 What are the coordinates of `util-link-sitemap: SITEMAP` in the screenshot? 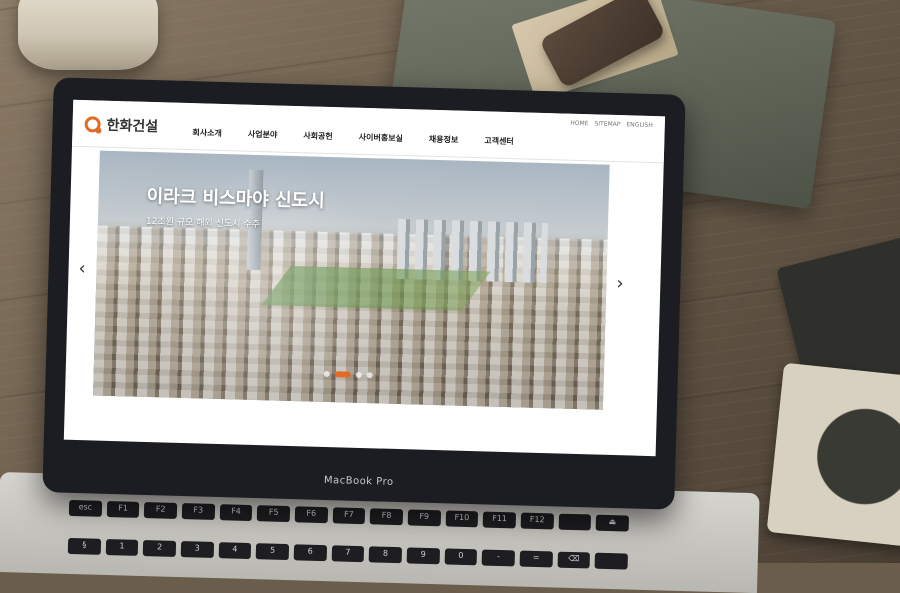 It's located at (607, 124).